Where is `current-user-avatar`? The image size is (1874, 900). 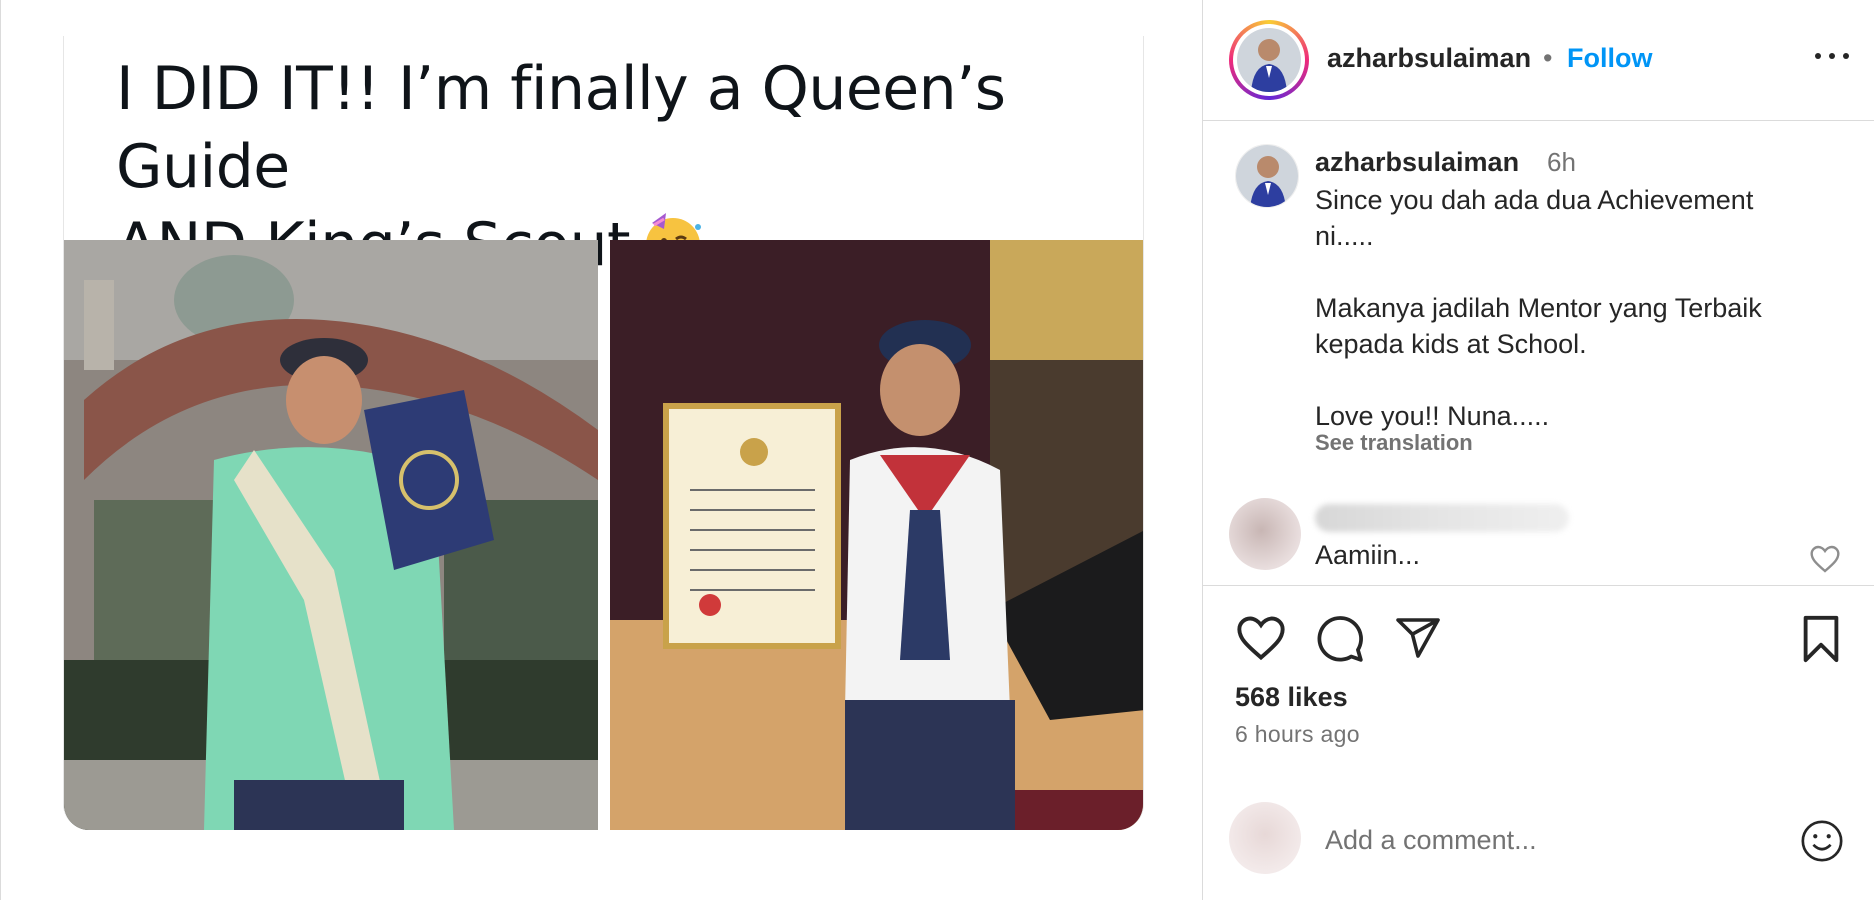
current-user-avatar is located at coordinates (1265, 838).